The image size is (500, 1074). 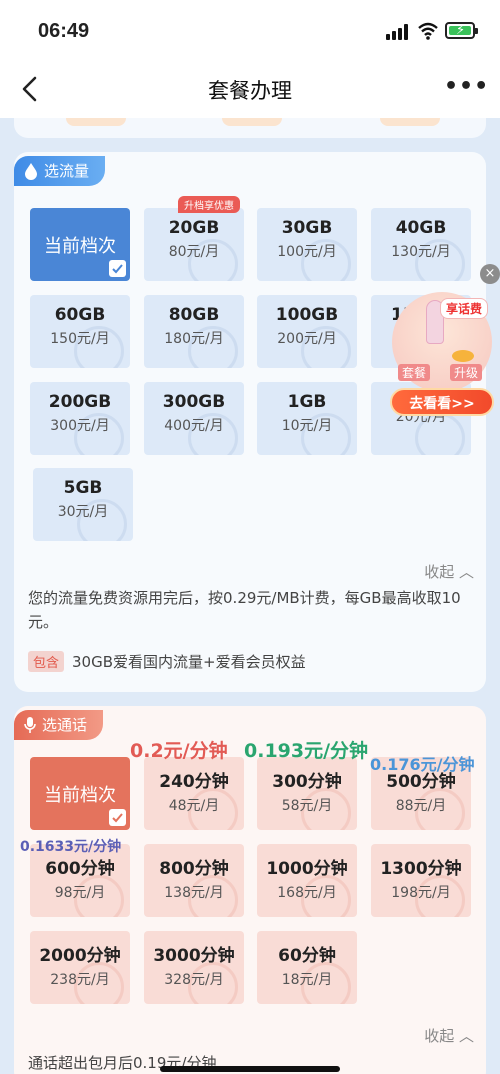 I want to click on data-section-tag: 选流量, so click(x=60, y=171).